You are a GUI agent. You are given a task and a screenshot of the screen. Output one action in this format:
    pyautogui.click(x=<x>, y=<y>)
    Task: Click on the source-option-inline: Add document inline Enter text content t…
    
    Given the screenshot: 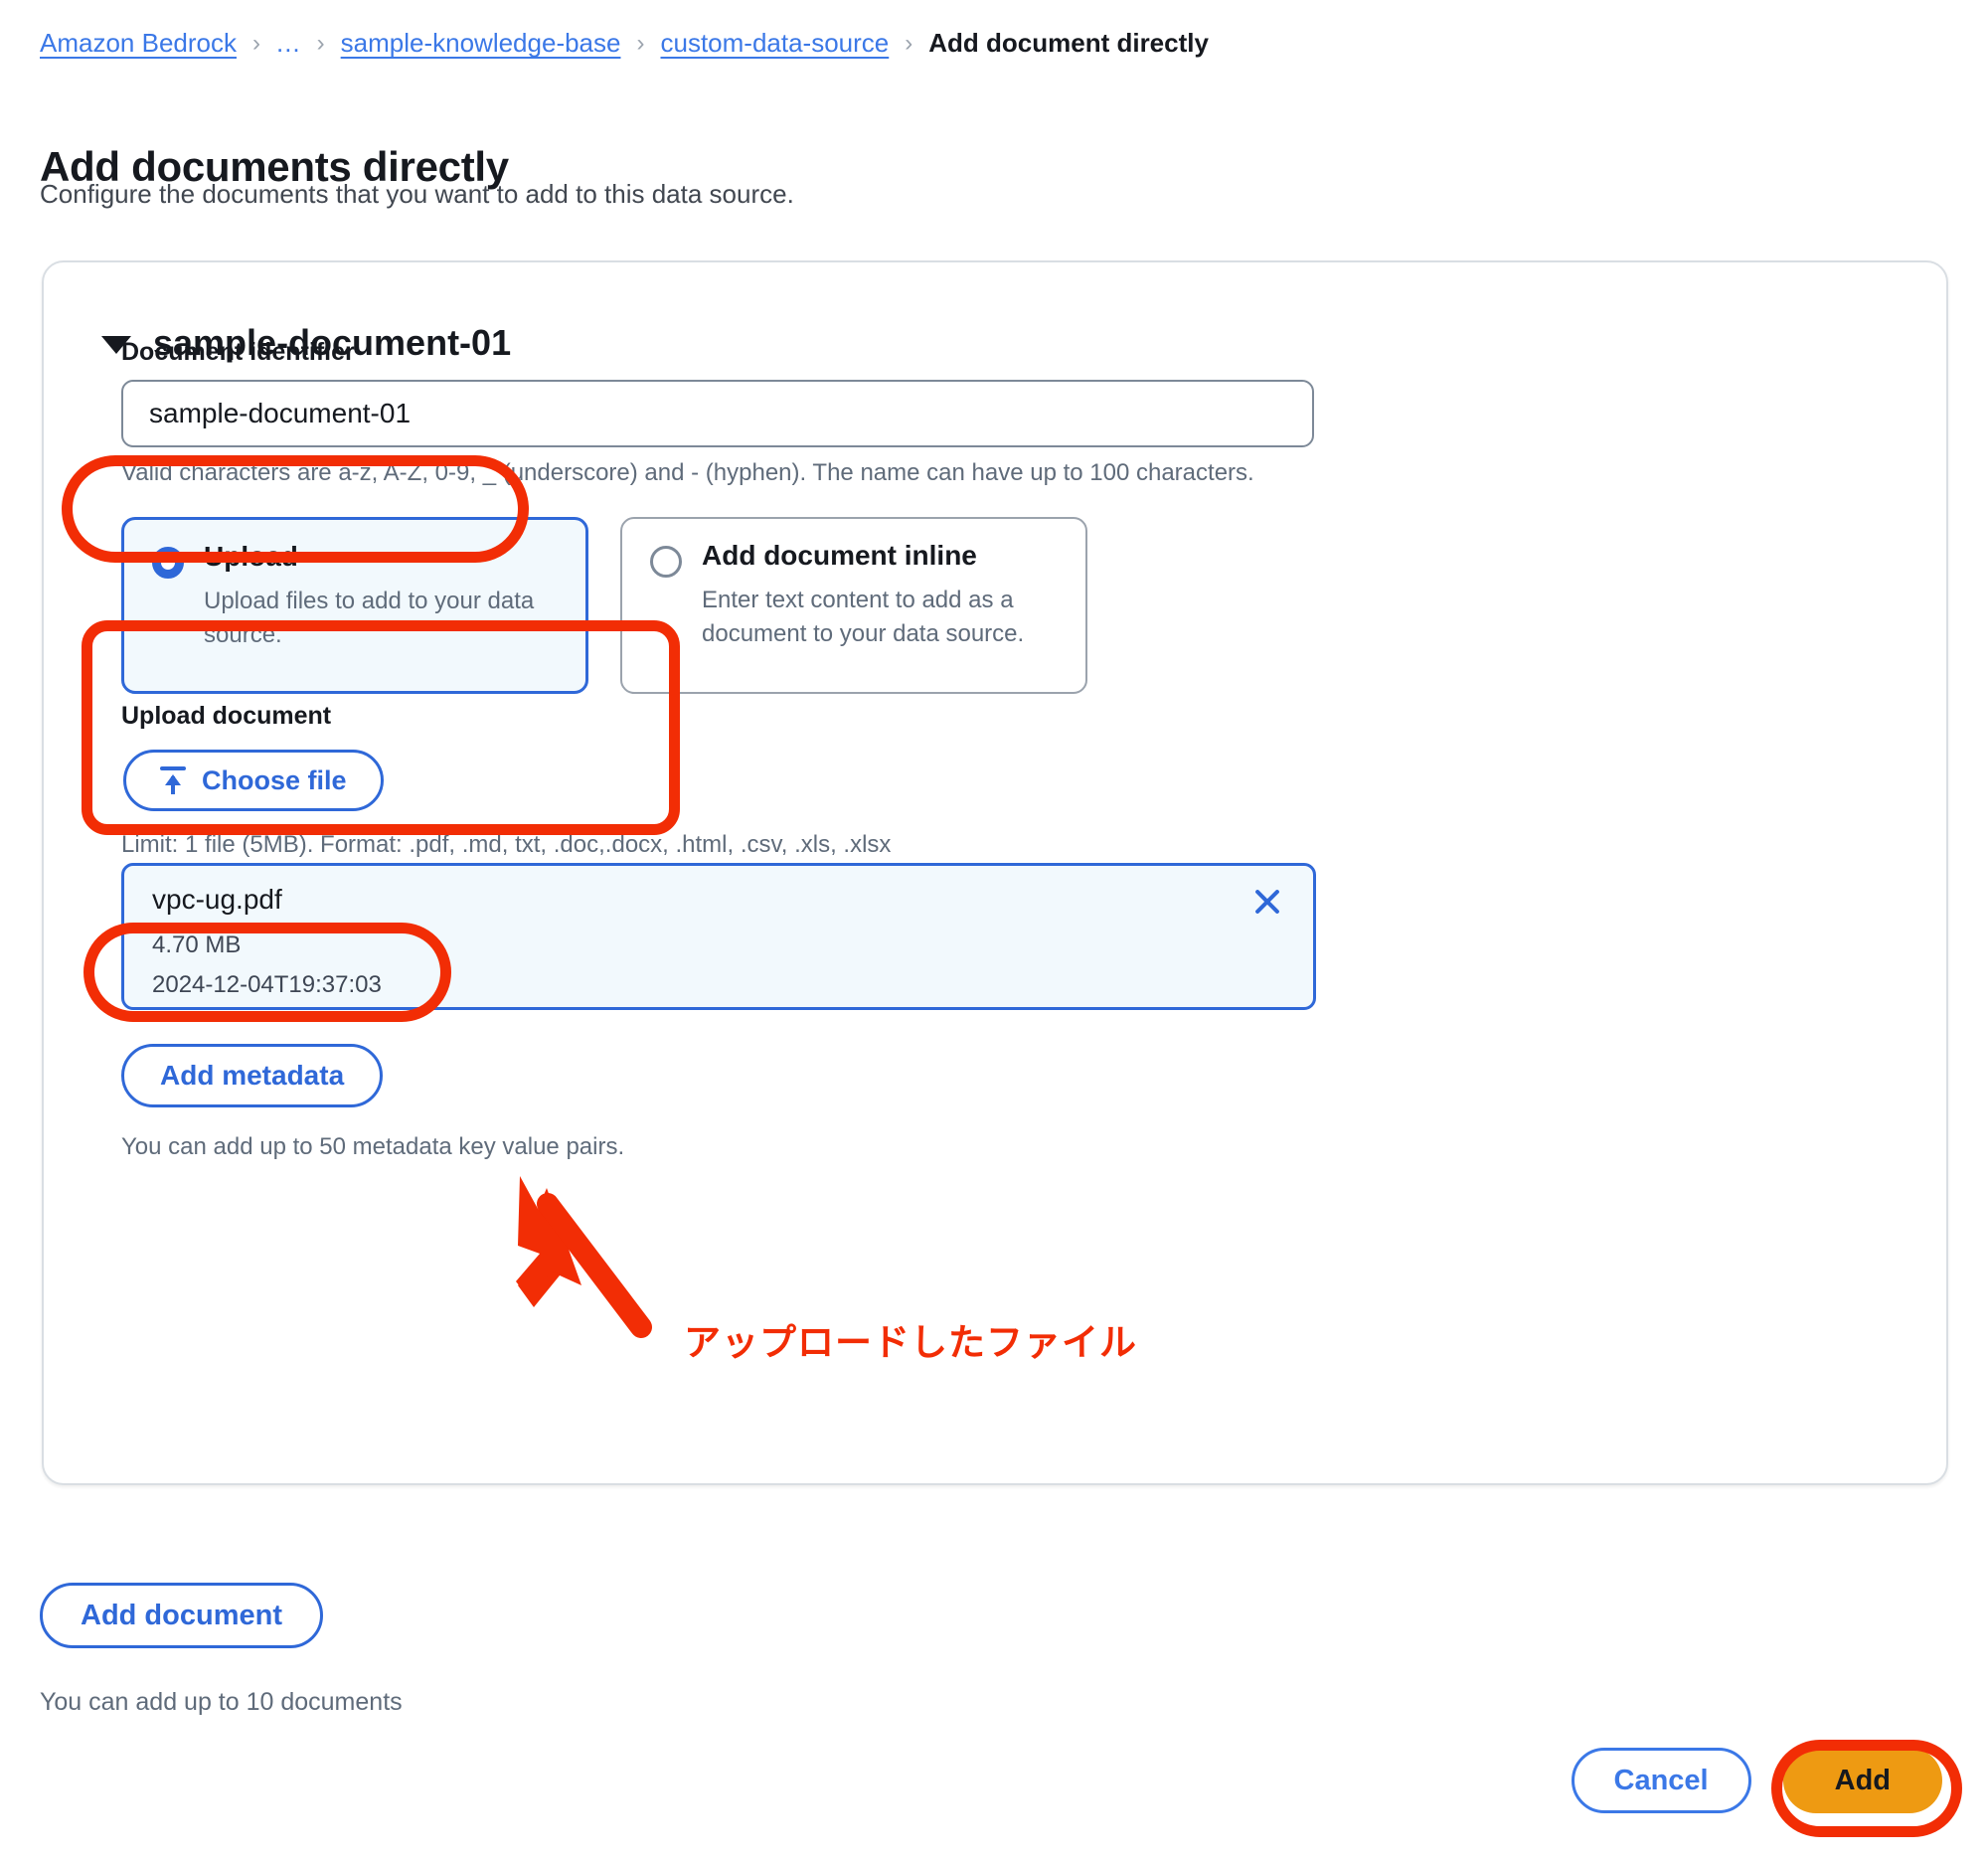 What is the action you would take?
    pyautogui.click(x=853, y=605)
    